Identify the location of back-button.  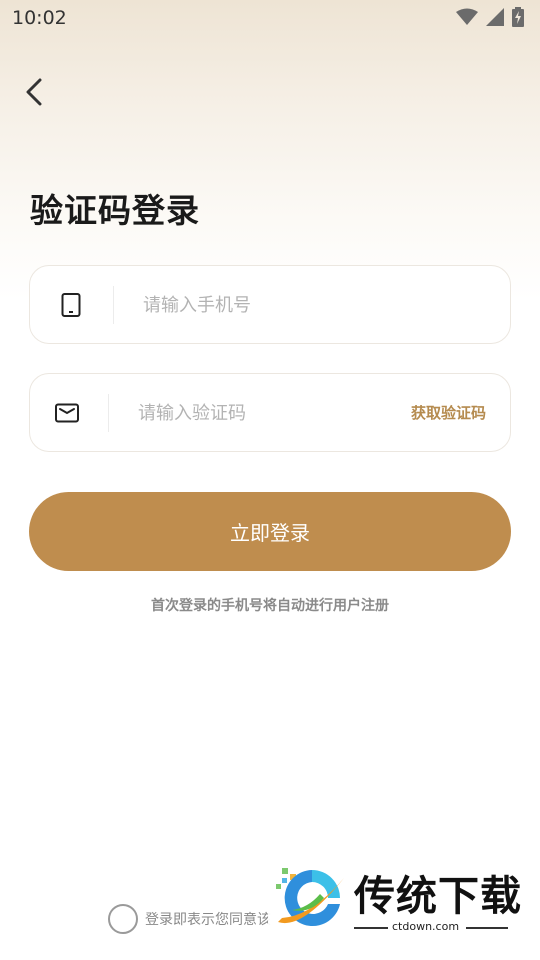
(34, 94).